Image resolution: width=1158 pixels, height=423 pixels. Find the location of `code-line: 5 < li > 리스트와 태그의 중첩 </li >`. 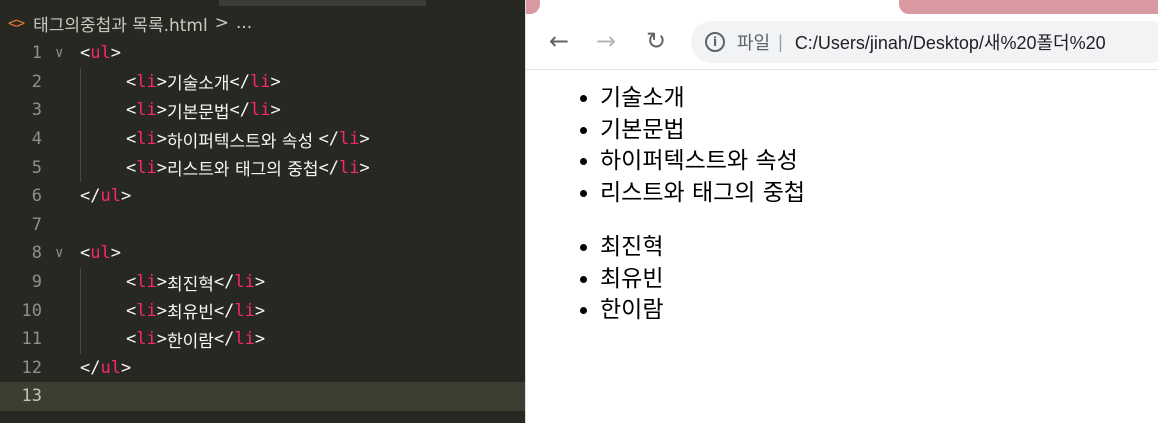

code-line: 5 < li > 리스트와 태그의 중첩 </li > is located at coordinates (262, 167).